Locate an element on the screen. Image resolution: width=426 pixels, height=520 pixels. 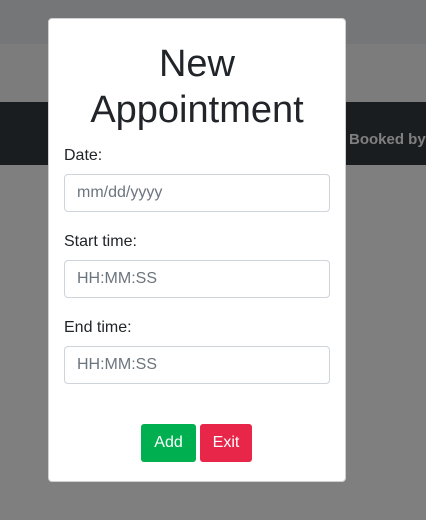
date-label: Date: is located at coordinates (83, 155).